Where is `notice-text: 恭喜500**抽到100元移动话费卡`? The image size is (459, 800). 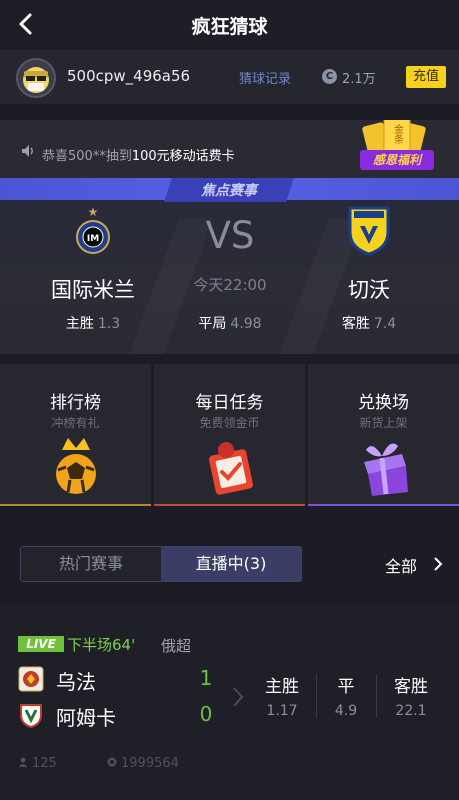 notice-text: 恭喜500**抽到100元移动话费卡 is located at coordinates (138, 154).